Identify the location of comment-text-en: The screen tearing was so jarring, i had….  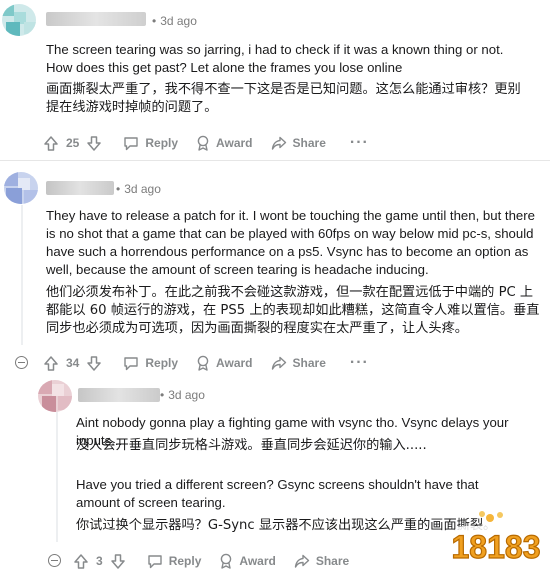
(275, 58).